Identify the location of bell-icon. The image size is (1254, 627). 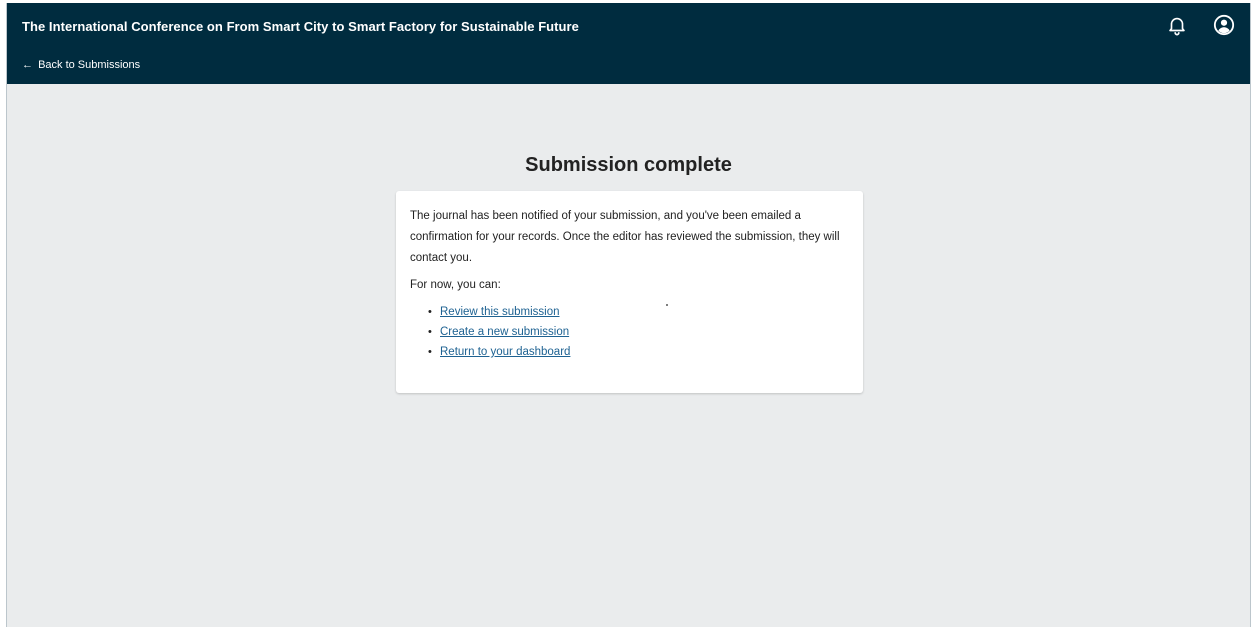
(1177, 26).